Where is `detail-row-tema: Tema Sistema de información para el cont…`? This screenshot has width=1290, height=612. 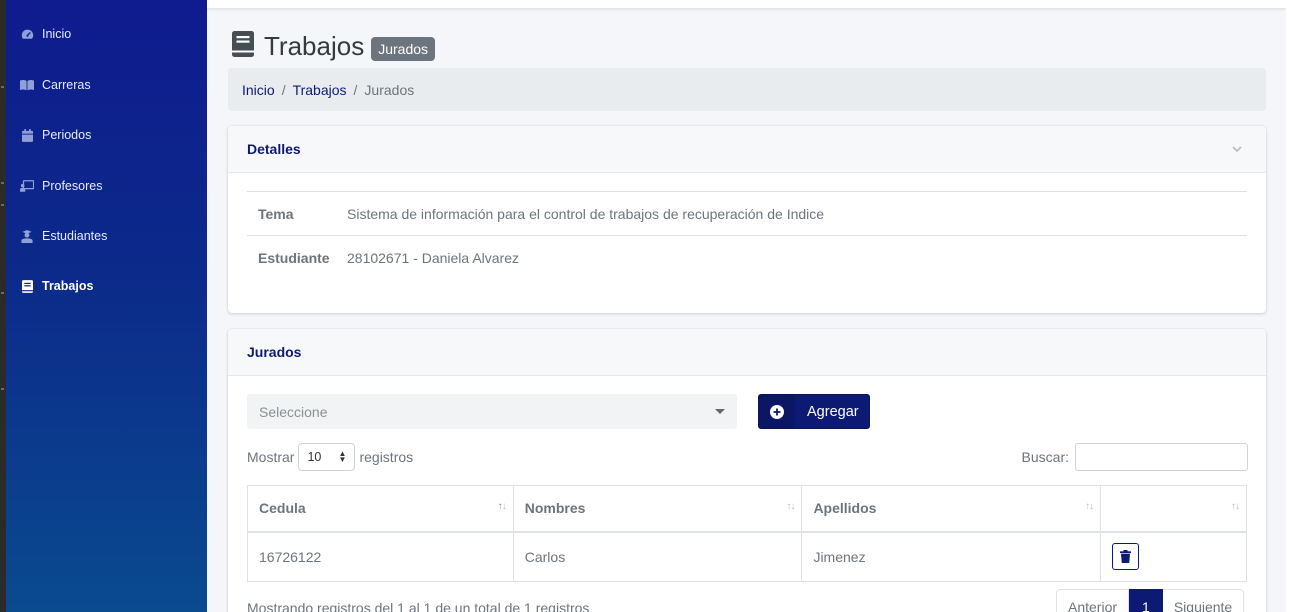 detail-row-tema: Tema Sistema de información para el cont… is located at coordinates (747, 213).